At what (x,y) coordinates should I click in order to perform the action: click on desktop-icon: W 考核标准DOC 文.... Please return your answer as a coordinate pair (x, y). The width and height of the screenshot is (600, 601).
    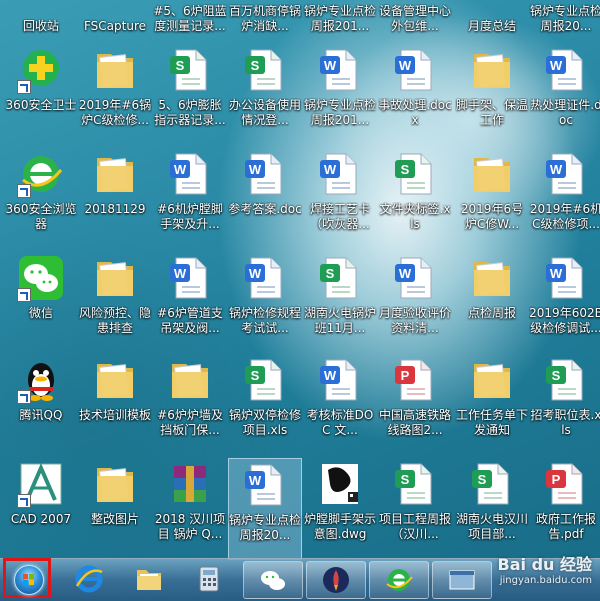
    Looking at the image, I should click on (340, 405).